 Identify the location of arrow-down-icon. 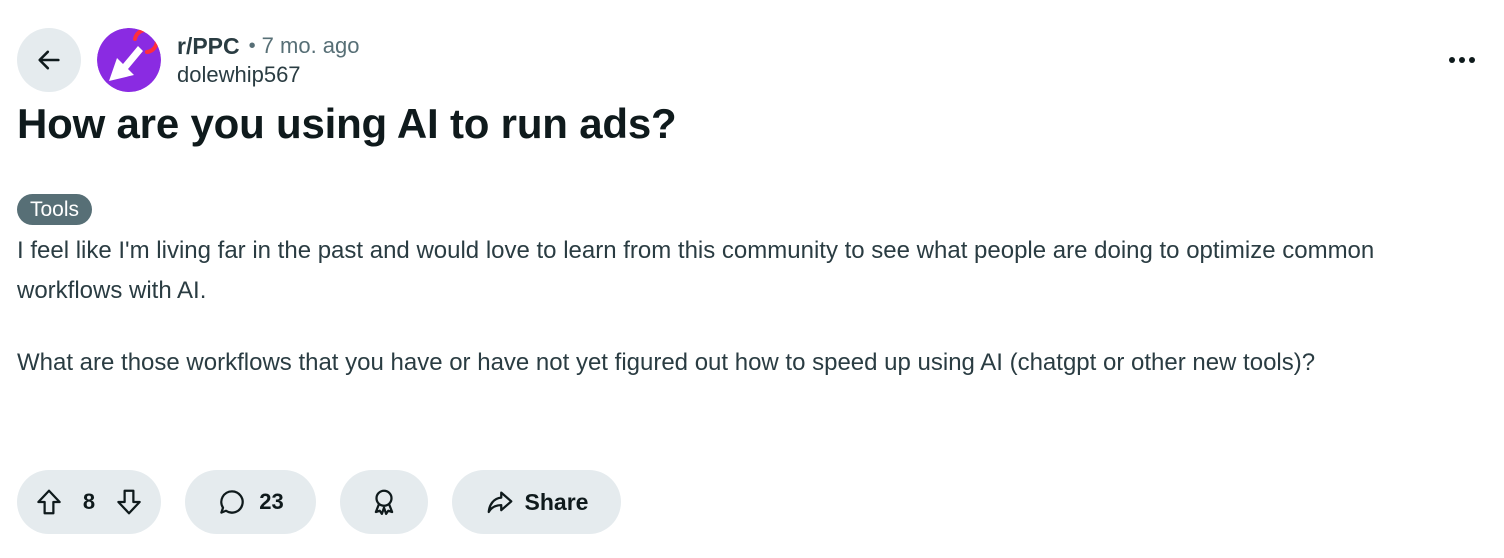
(129, 502).